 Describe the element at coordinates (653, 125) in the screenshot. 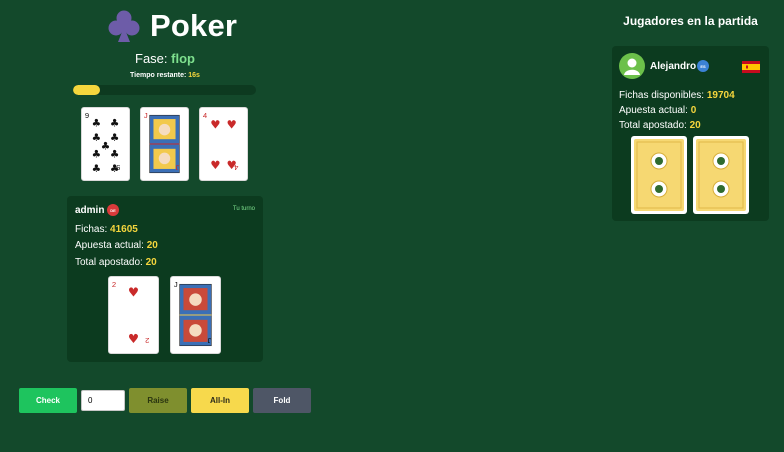

I see `opponent-total-bet-label: Total apostado:` at that location.